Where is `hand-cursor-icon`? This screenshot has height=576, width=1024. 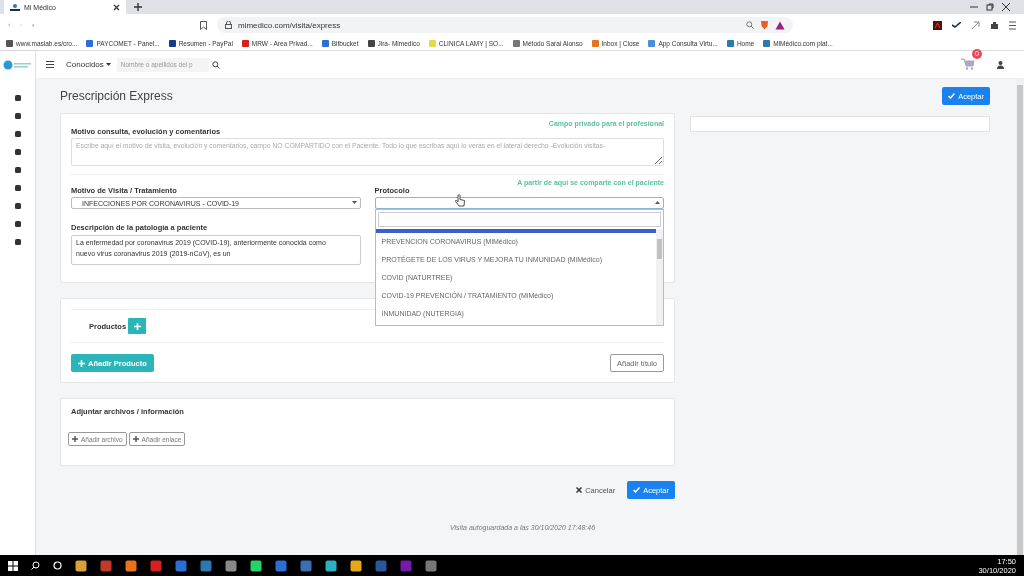 hand-cursor-icon is located at coordinates (459, 200).